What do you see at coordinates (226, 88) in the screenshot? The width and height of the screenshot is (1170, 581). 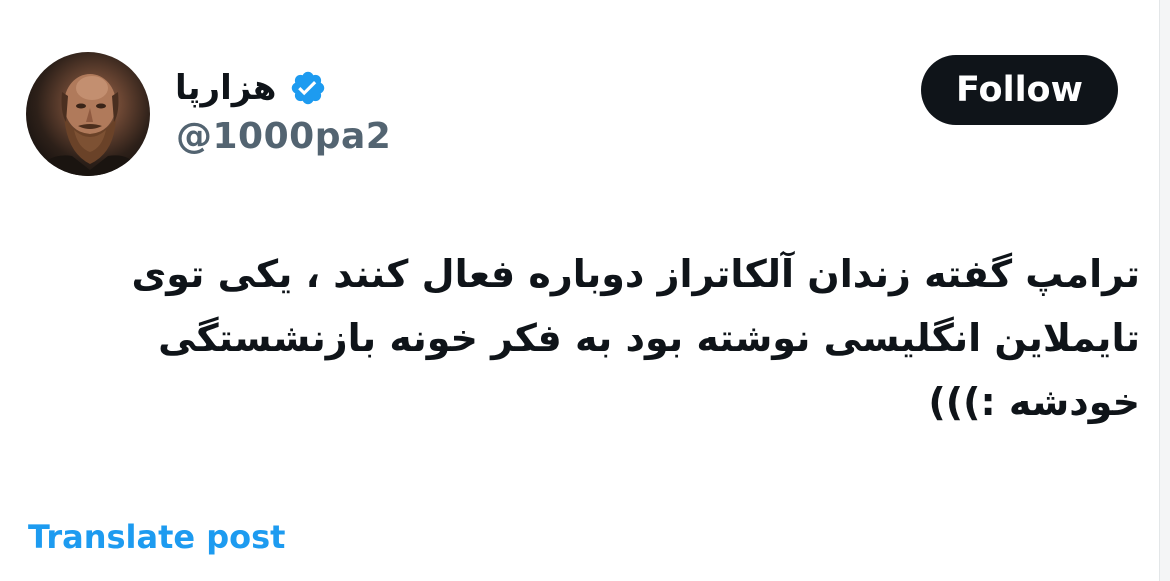 I see `author-display-name: هزارپا` at bounding box center [226, 88].